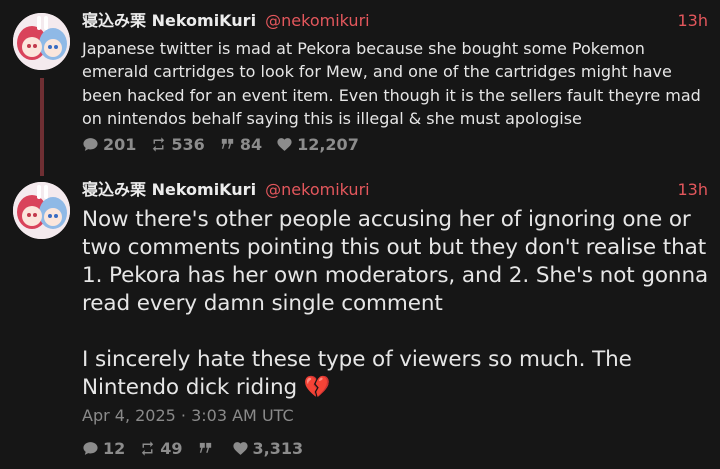  I want to click on reply-stat: 12, so click(103, 448).